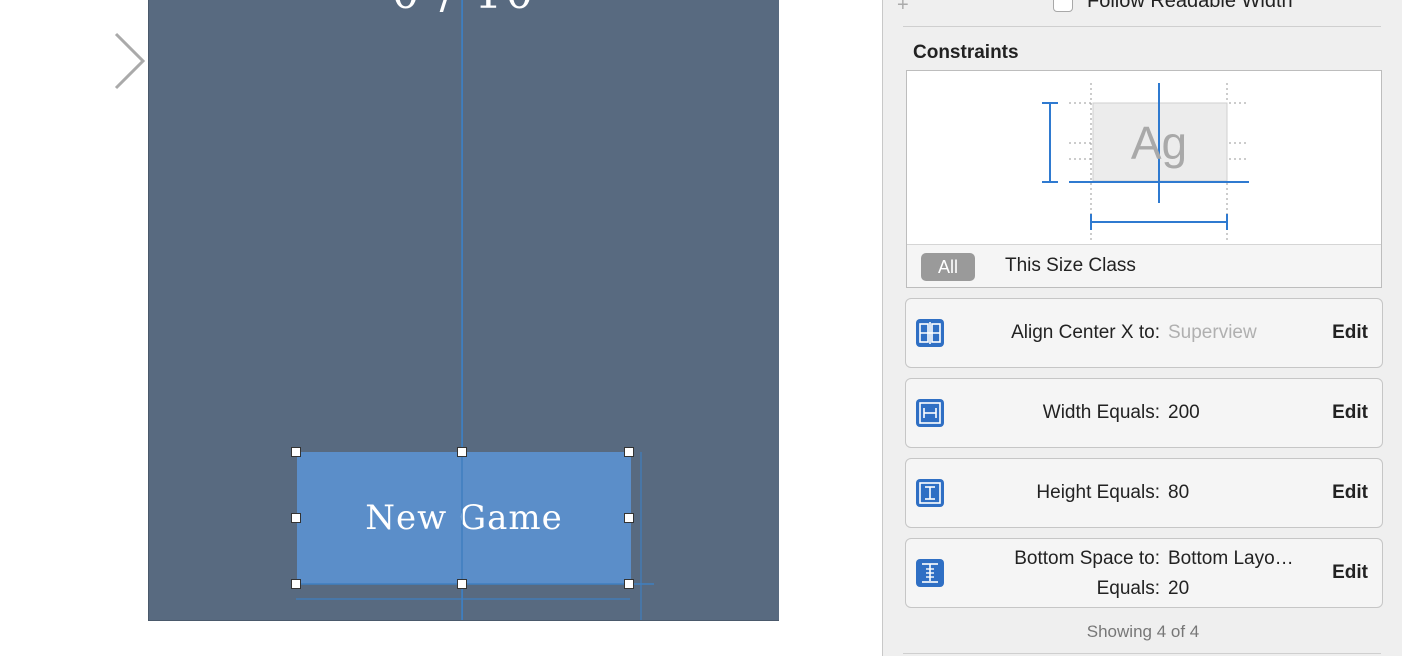 This screenshot has width=1402, height=656. I want to click on constraint-preview-graphic: Ag, so click(1145, 162).